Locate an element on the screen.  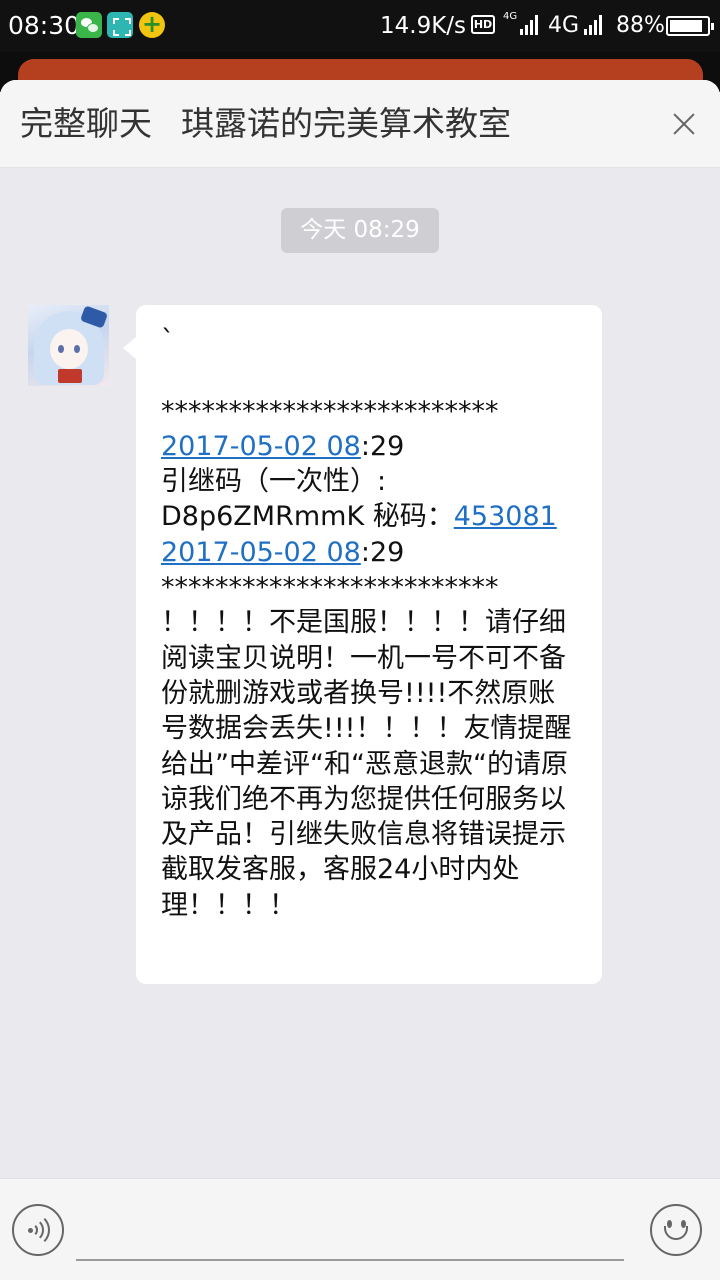
scan-icon is located at coordinates (120, 25).